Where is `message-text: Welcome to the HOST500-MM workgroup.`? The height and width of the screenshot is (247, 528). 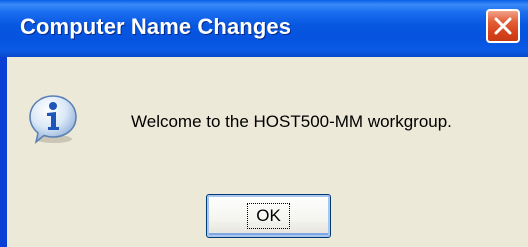
message-text: Welcome to the HOST500-MM workgroup. is located at coordinates (291, 121).